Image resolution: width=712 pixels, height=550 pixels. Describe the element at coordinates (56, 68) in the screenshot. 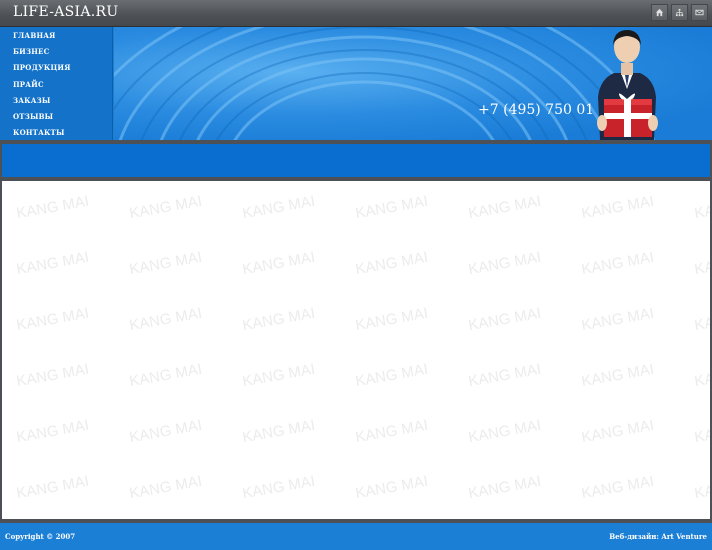

I see `menu-item-products: ПРОДУКЦИЯ` at that location.